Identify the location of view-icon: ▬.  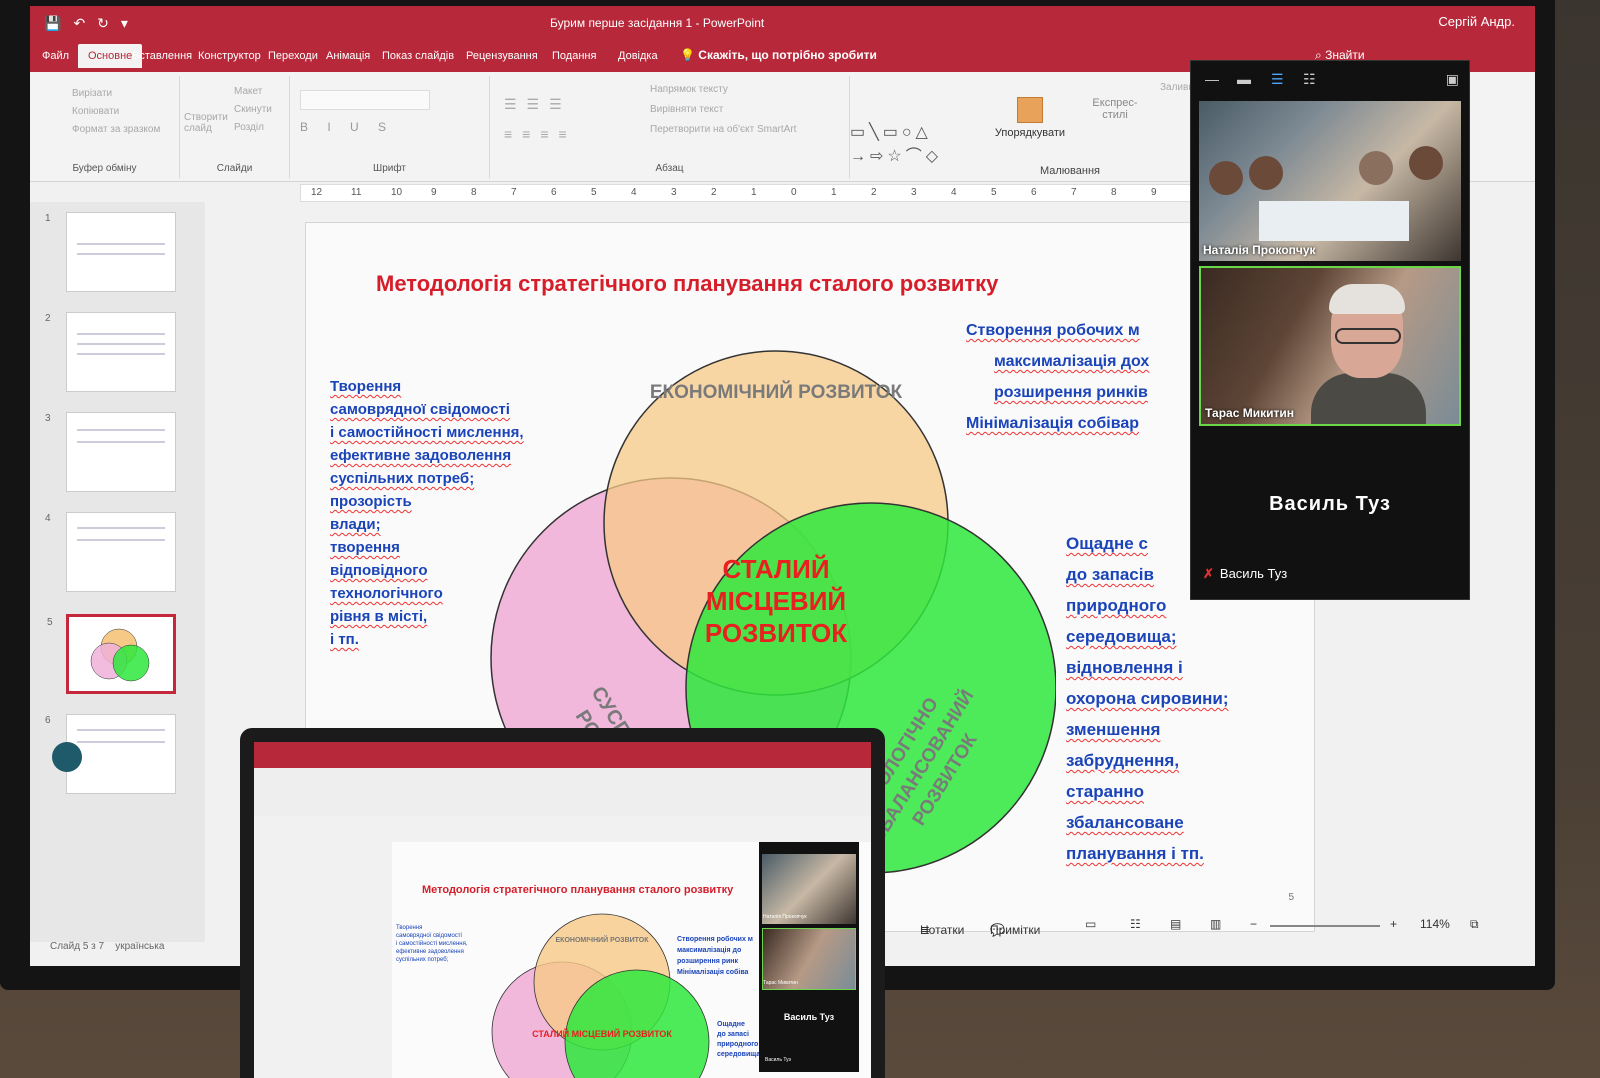
(1244, 79).